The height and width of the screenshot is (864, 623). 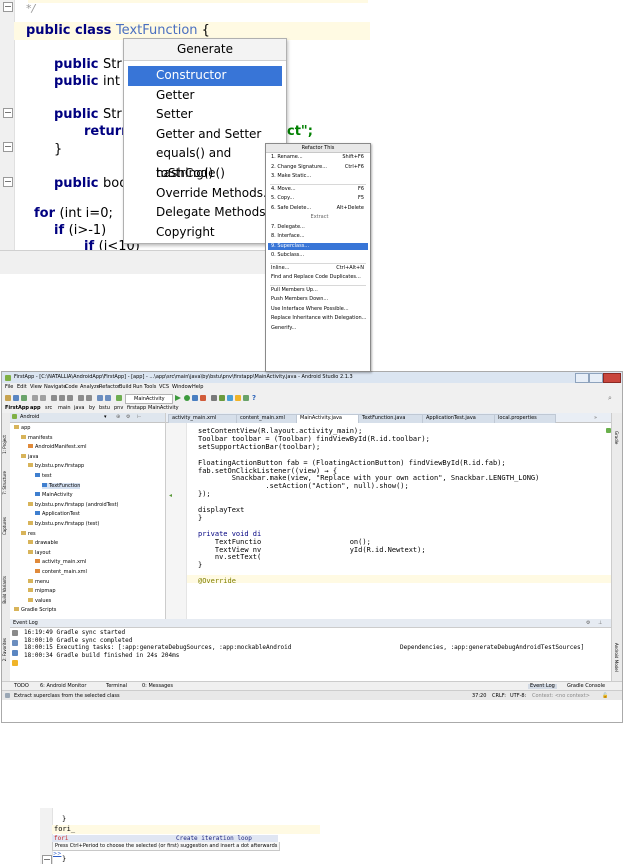 What do you see at coordinates (610, 398) in the screenshot?
I see `search-everywhere-icon: ⌕` at bounding box center [610, 398].